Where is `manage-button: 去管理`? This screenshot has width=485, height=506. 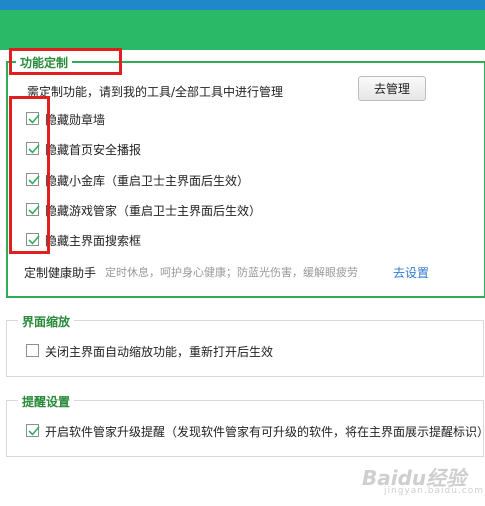 manage-button: 去管理 is located at coordinates (392, 88).